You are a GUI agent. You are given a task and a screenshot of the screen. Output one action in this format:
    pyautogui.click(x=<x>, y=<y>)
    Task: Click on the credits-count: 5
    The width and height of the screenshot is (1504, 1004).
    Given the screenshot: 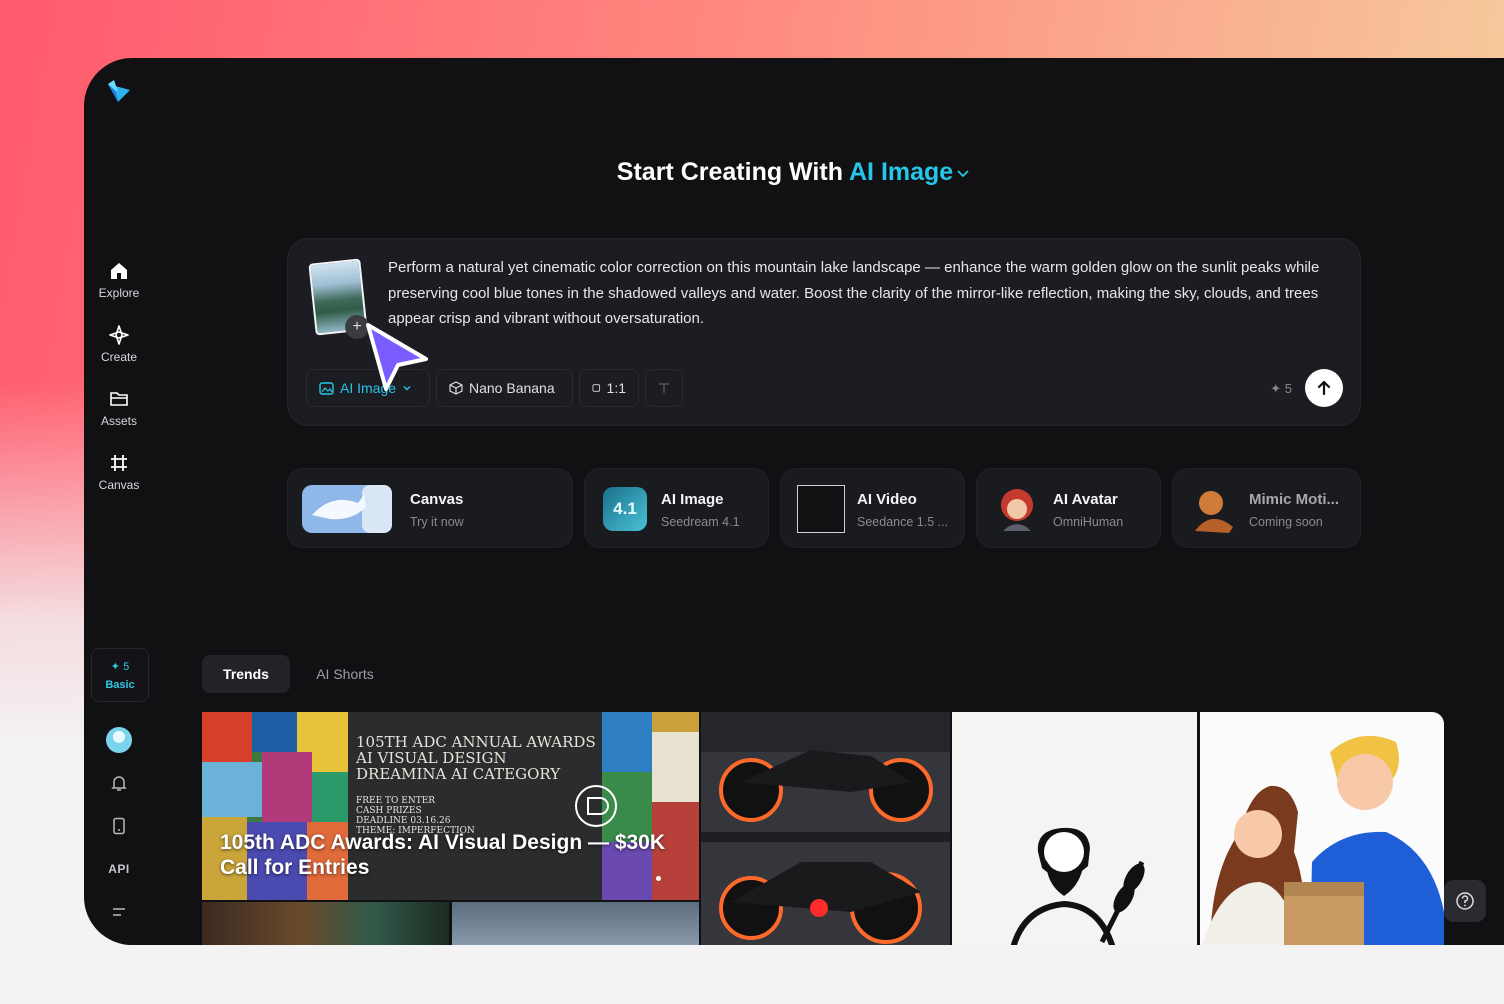 What is the action you would take?
    pyautogui.click(x=126, y=666)
    